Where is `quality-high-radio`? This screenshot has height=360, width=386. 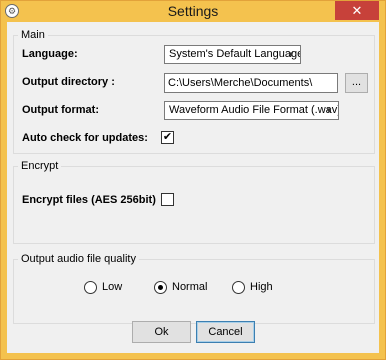
quality-high-radio is located at coordinates (238, 287).